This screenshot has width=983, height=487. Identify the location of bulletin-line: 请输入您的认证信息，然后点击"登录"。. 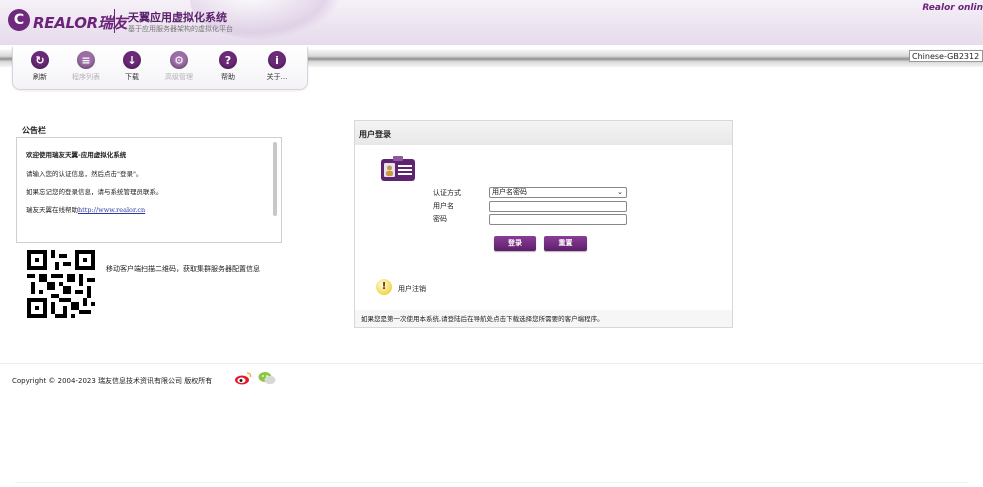
(84, 174).